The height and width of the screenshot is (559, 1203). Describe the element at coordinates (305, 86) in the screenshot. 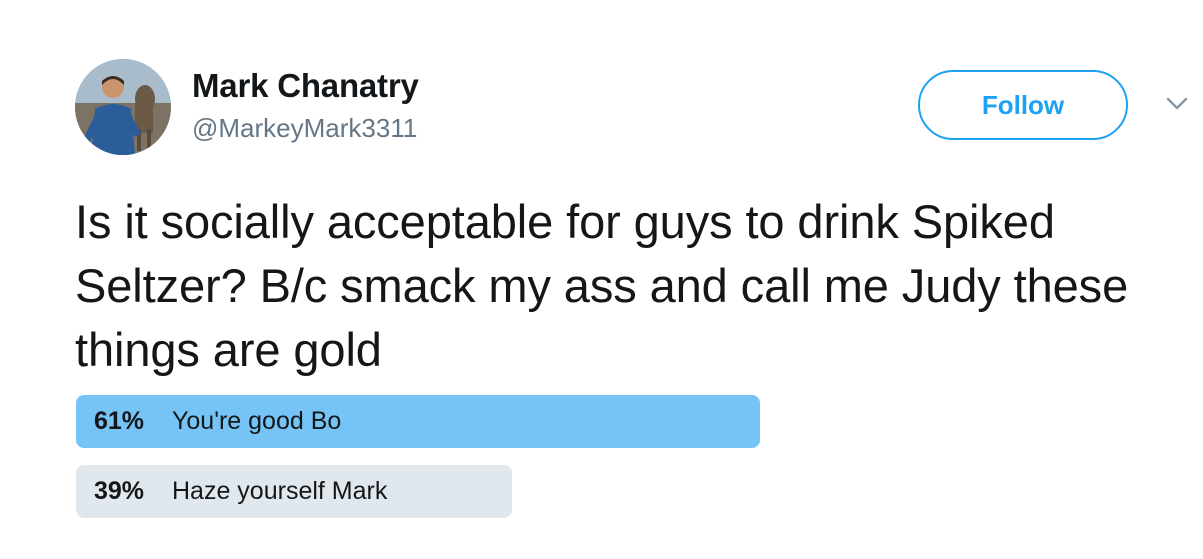

I see `author-display-name: Mark Chanatry` at that location.